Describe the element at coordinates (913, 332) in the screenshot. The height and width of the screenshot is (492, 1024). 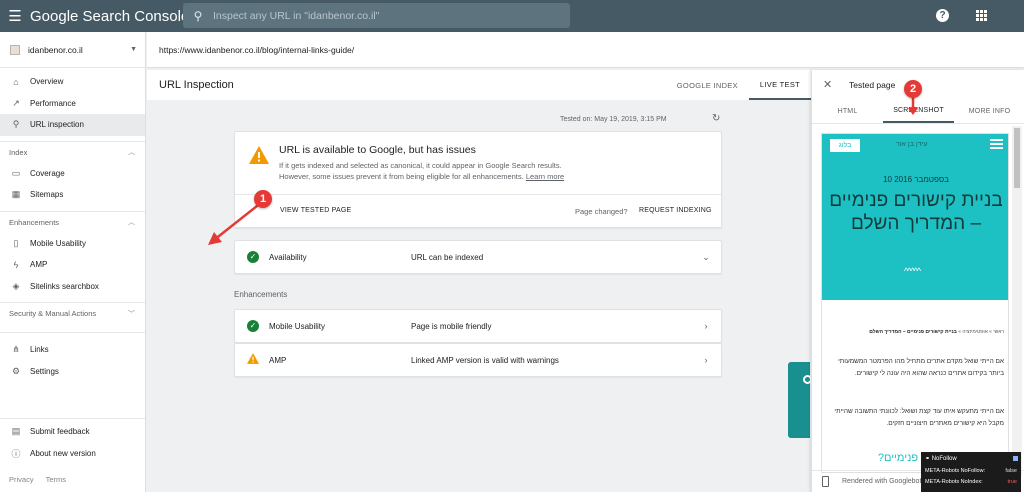
I see `crumb-current: בניית קישורים פנימיים – המדריך השלם` at that location.